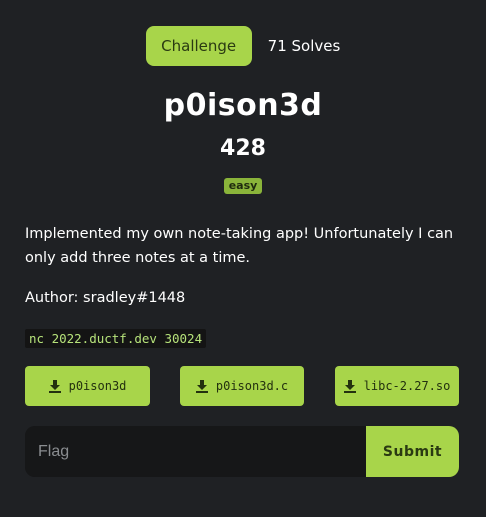 This screenshot has width=486, height=517. I want to click on flag-submit-form: Submit, so click(242, 451).